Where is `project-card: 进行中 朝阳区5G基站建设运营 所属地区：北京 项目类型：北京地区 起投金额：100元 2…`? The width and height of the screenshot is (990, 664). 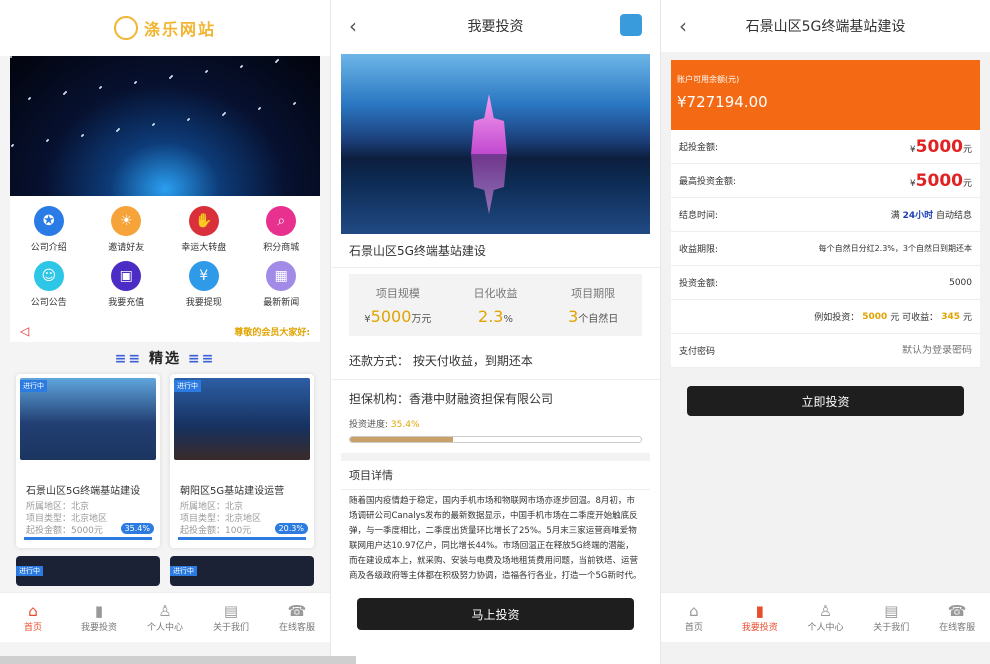
project-card: 进行中 朝阳区5G基站建设运营 所属地区：北京 项目类型：北京地区 起投金额：100元 2… is located at coordinates (242, 461).